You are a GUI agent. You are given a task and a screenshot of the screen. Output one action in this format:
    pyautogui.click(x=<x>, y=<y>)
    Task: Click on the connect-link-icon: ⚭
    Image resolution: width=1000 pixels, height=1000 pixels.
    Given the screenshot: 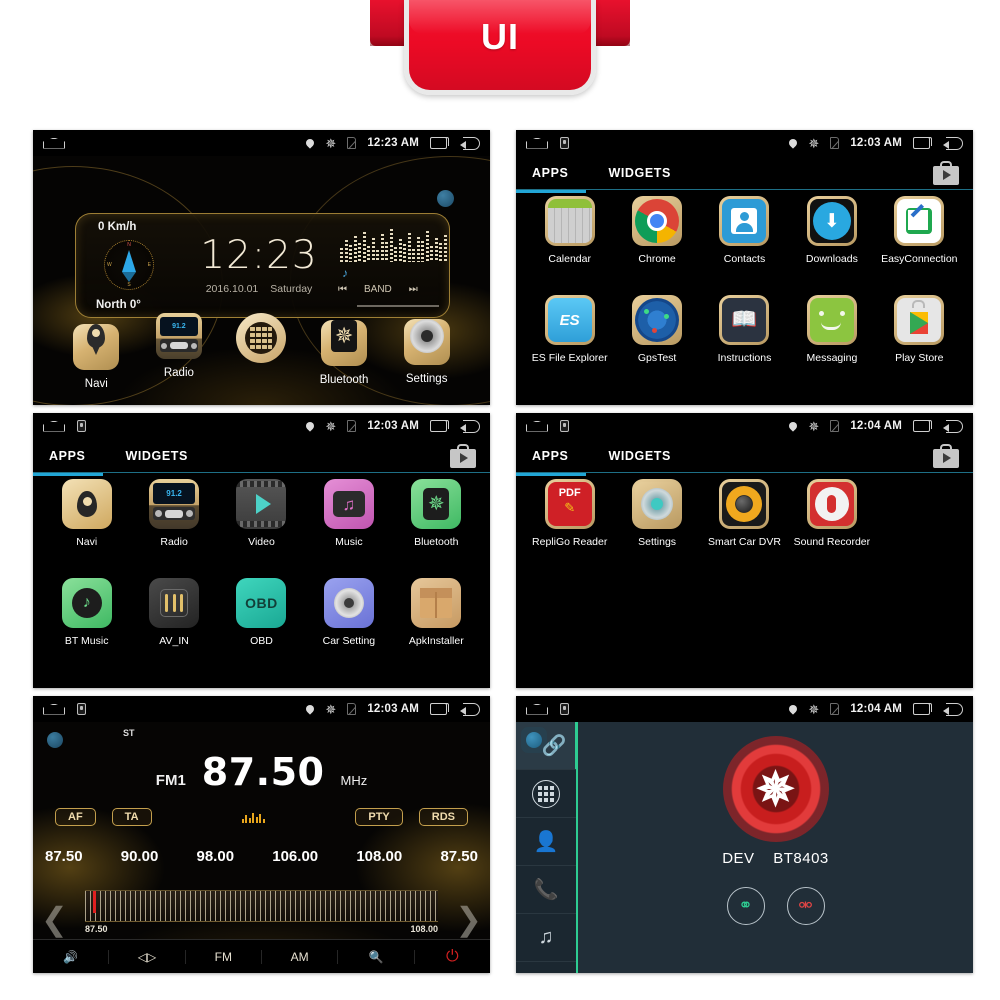 What is the action you would take?
    pyautogui.click(x=745, y=906)
    